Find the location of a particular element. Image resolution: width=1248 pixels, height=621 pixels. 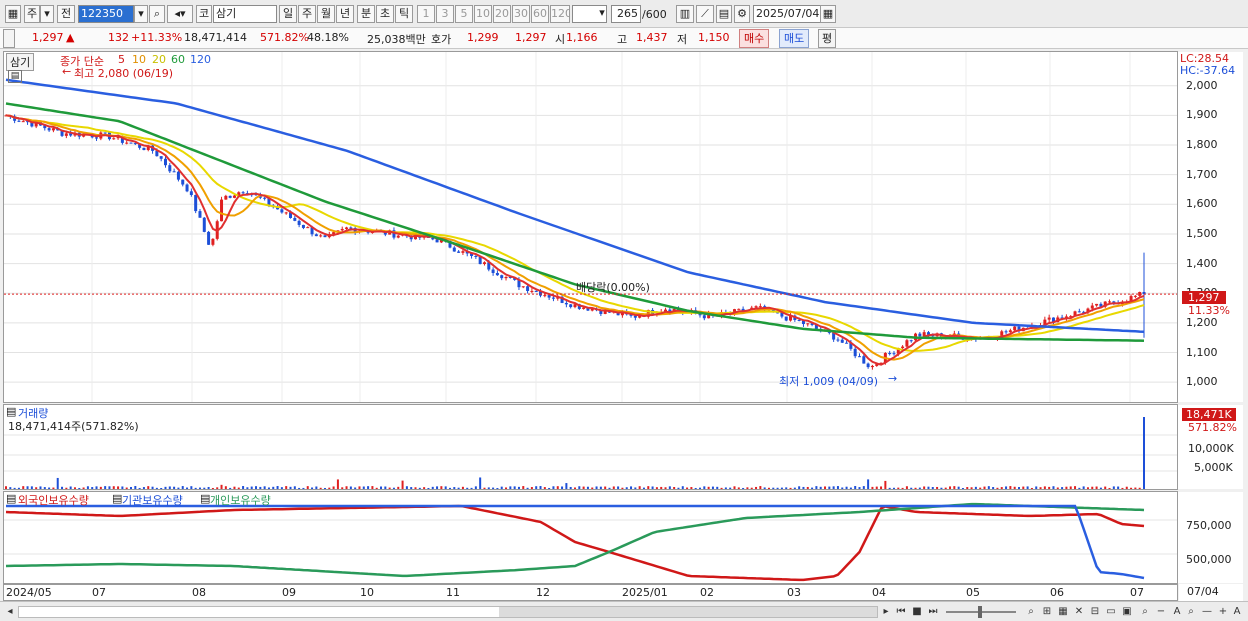

line-minus-icon: — is located at coordinates (1207, 612).